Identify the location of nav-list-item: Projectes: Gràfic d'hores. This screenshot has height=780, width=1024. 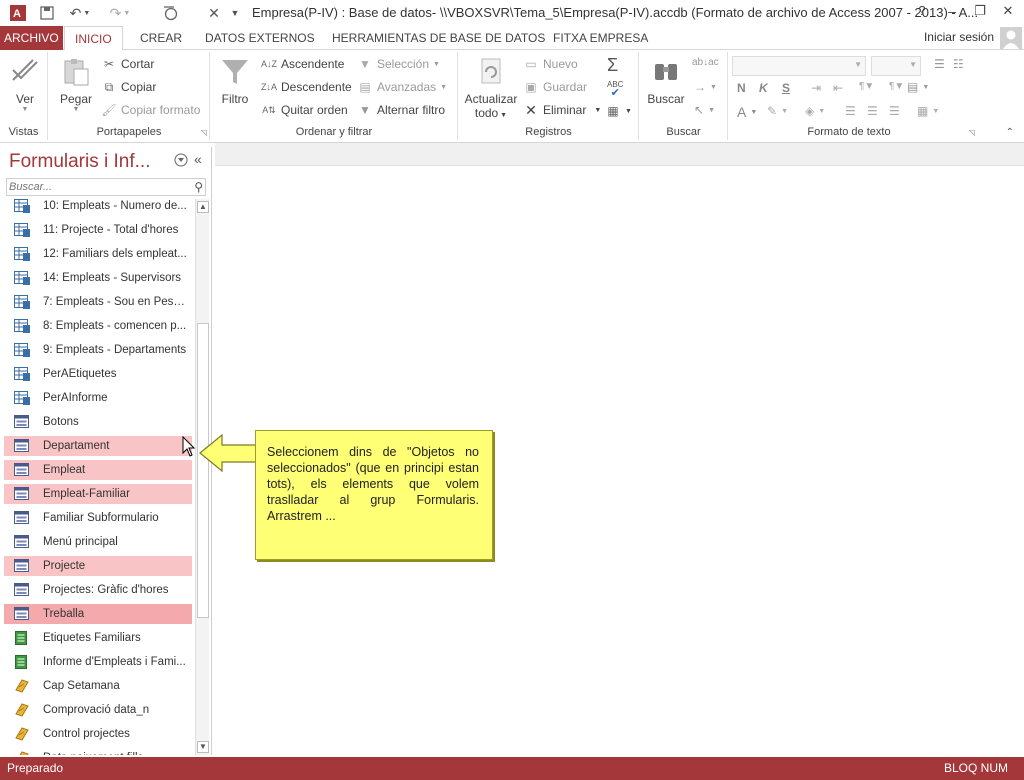
(98, 590).